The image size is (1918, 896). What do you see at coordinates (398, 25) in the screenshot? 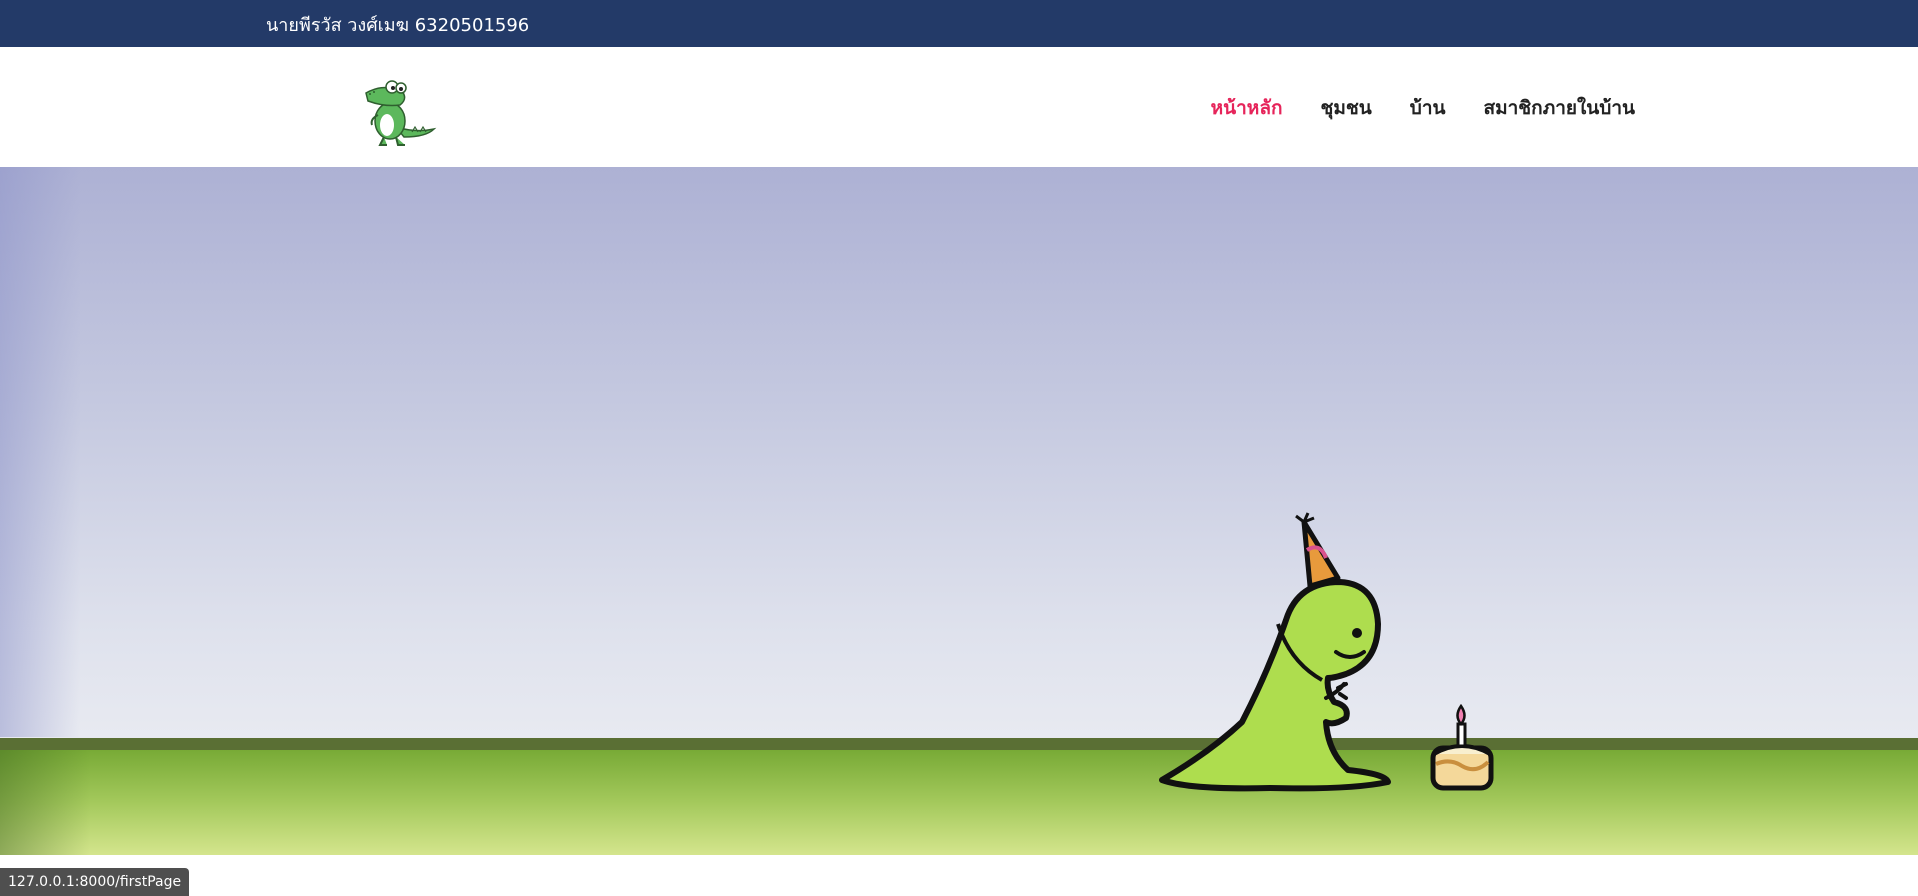
I see `student-info: นายพีรวัส วงศ์เมฆ 6320501596` at bounding box center [398, 25].